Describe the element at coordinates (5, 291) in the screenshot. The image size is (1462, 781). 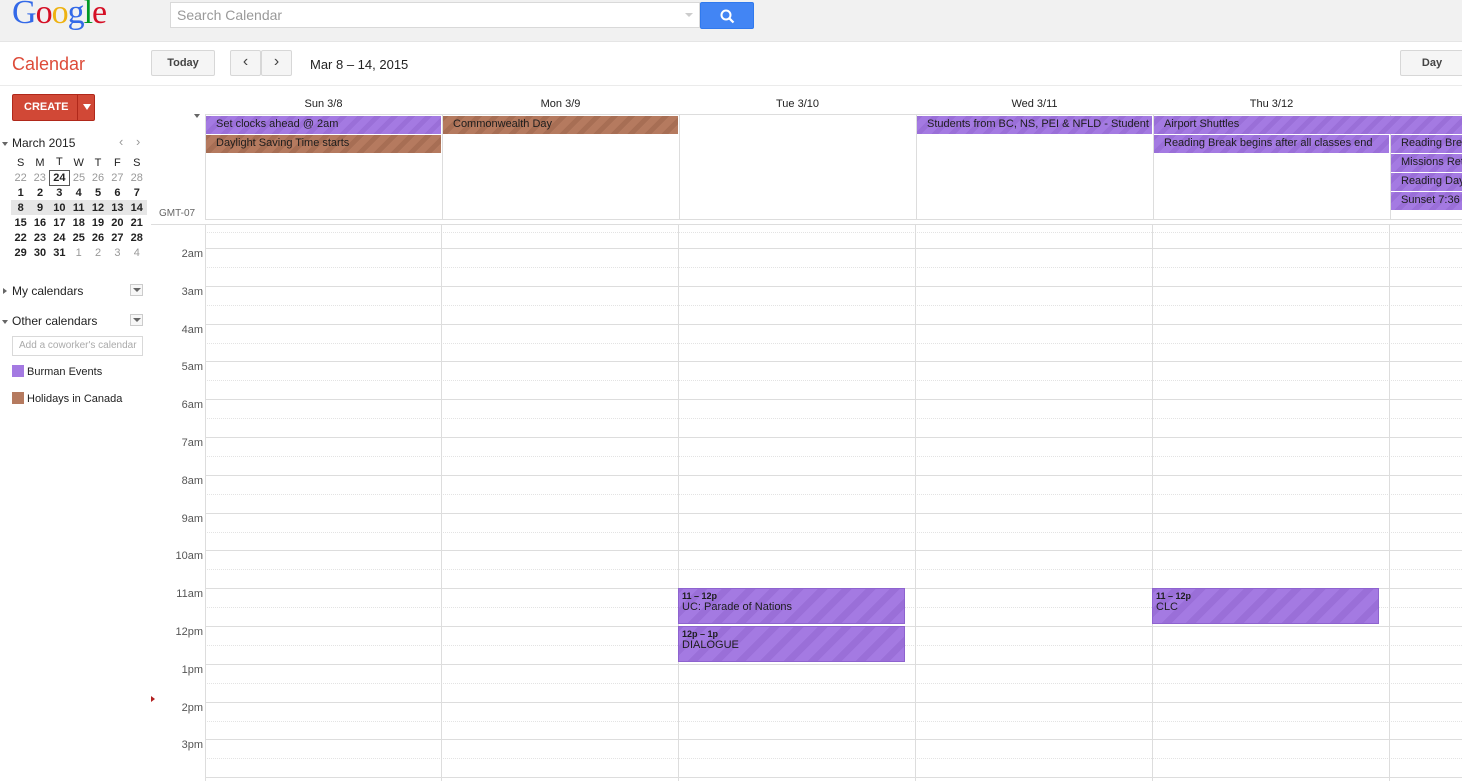
I see `expand-my-calendars-icon` at that location.